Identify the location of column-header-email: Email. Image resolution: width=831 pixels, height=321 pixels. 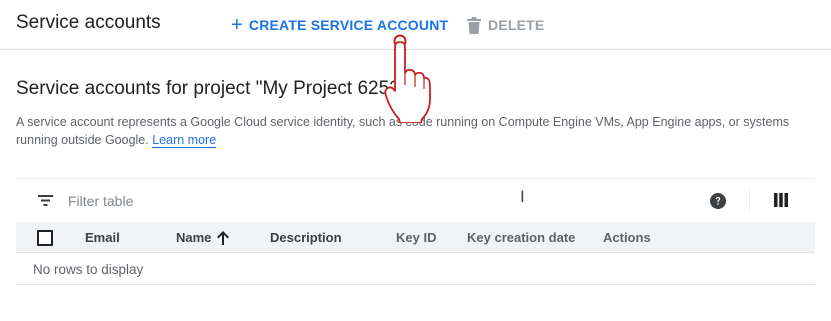
(102, 237).